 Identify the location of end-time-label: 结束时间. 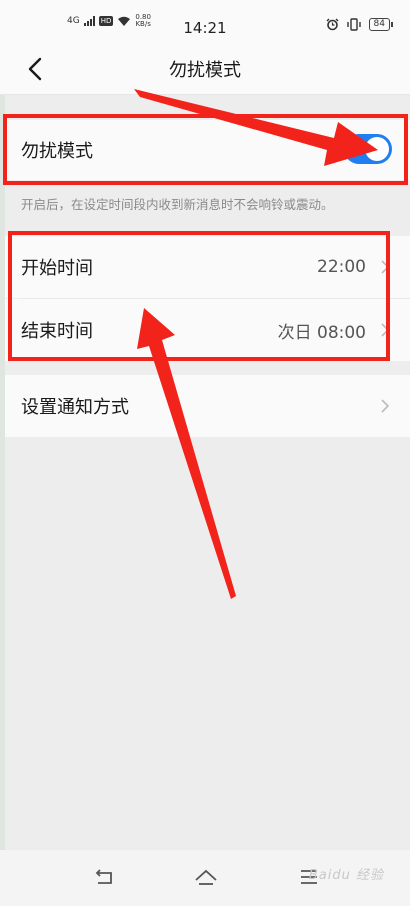
(57, 331).